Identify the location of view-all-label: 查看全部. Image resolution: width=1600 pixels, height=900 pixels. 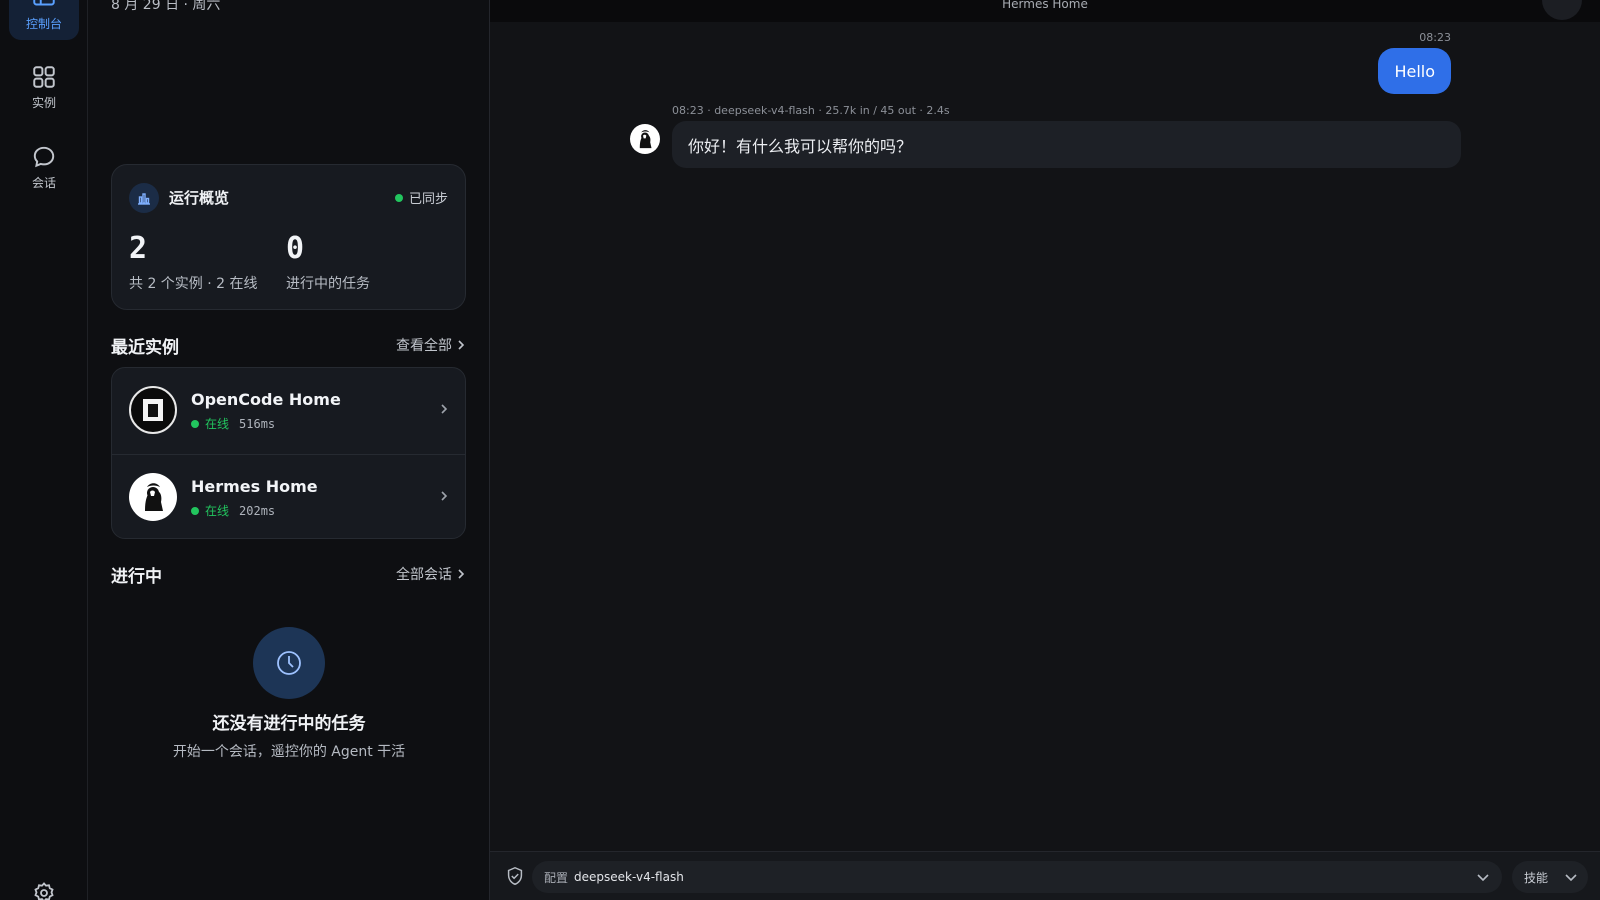
(424, 346).